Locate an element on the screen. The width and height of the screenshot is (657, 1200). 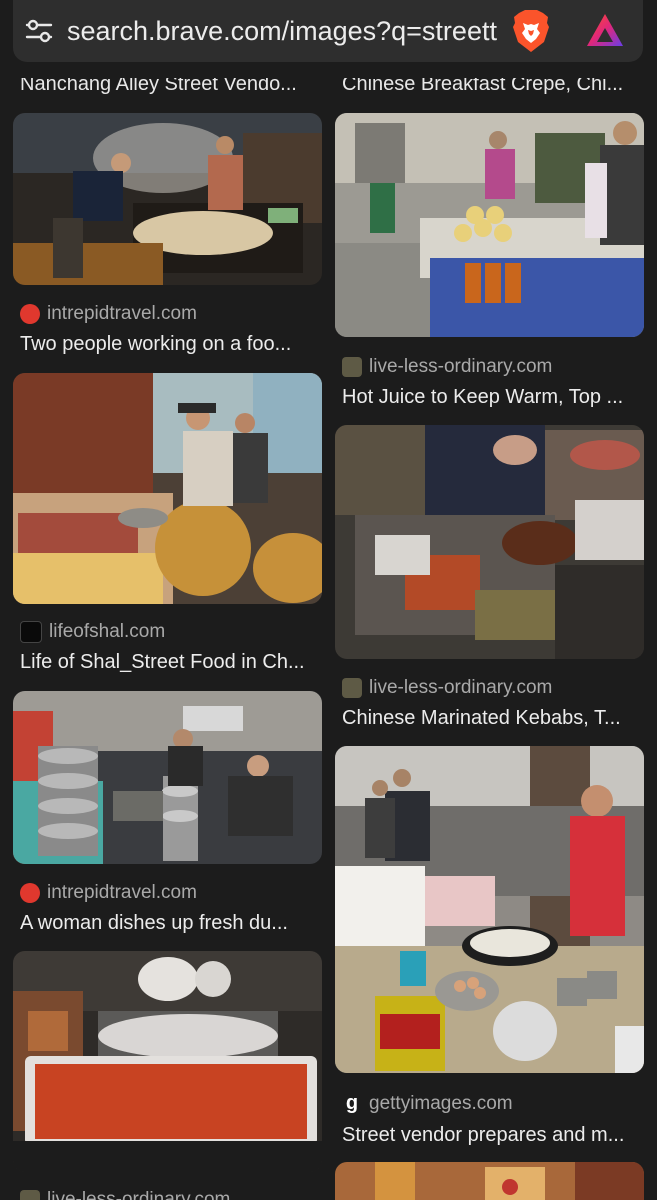
result-source: lifeofshal.com is located at coordinates (92, 632).